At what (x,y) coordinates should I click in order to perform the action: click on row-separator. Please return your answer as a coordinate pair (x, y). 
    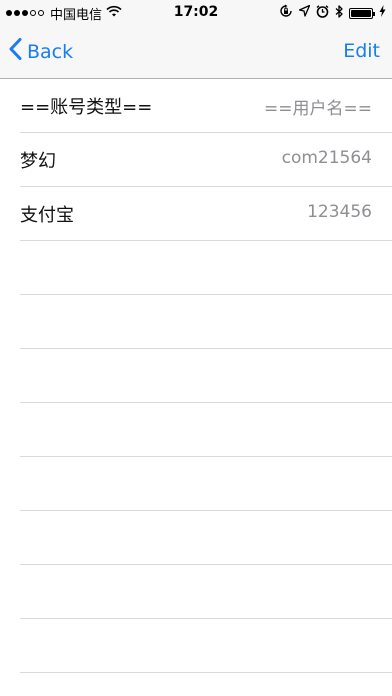
    Looking at the image, I should click on (206, 672).